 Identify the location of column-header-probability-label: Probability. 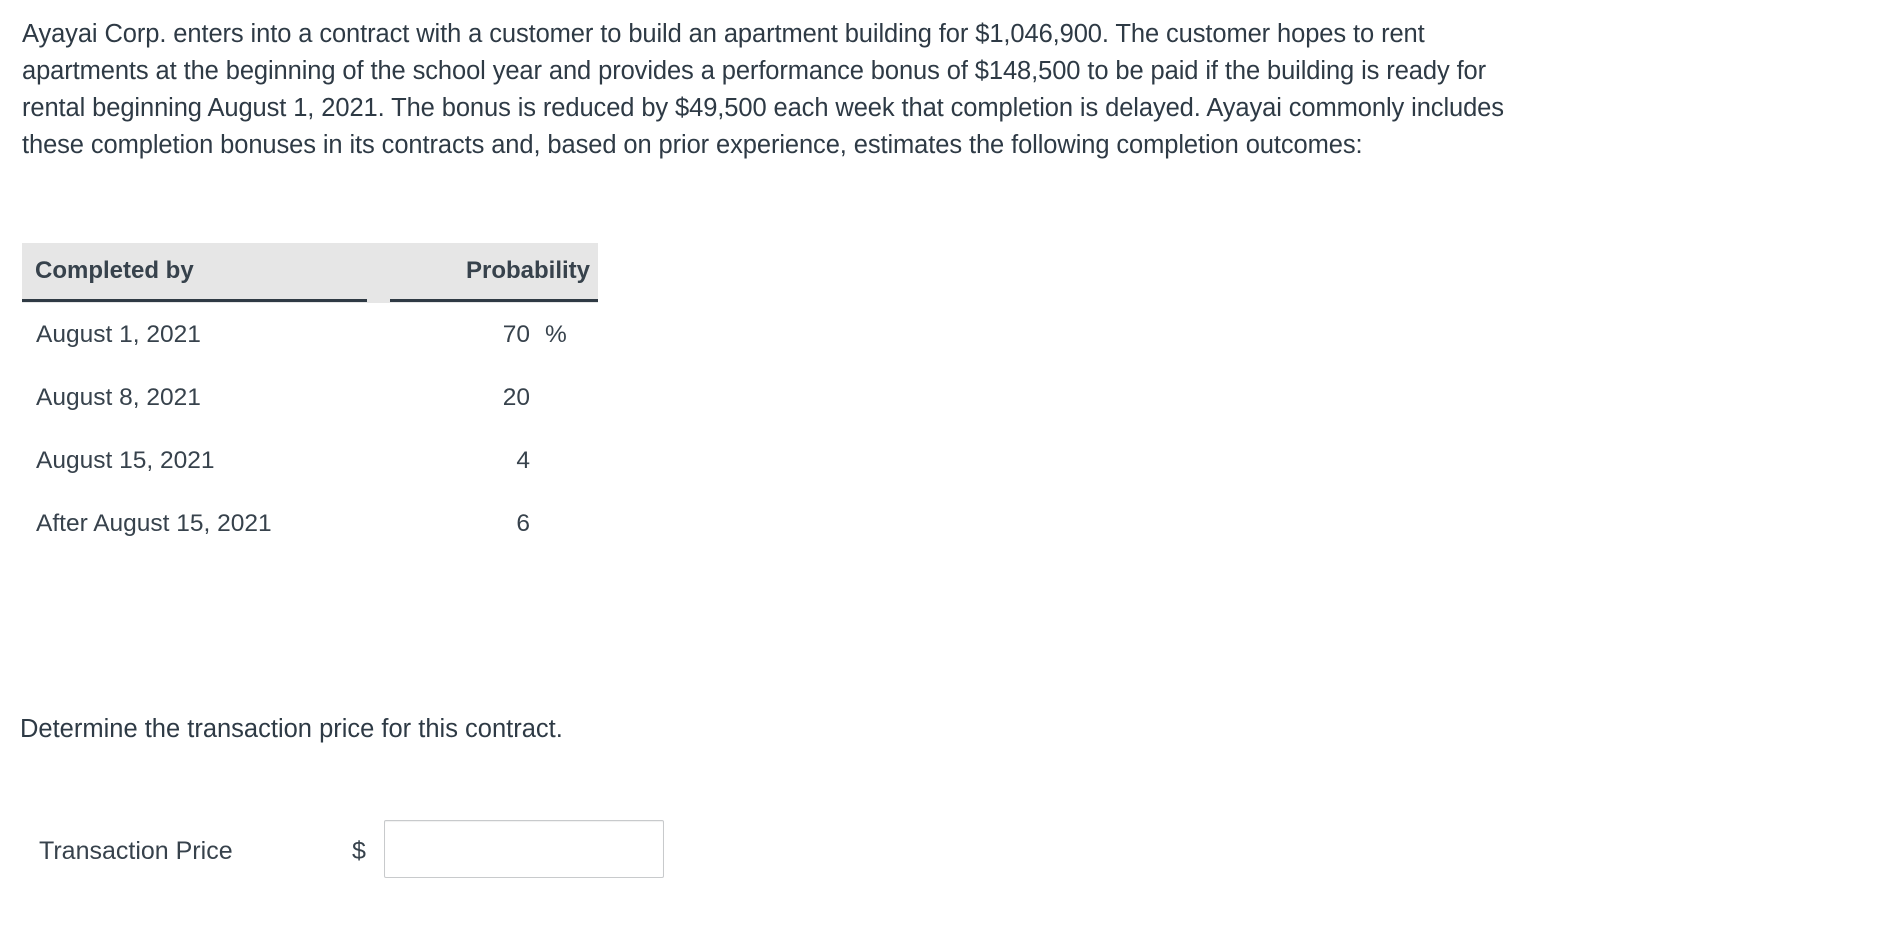
(527, 270).